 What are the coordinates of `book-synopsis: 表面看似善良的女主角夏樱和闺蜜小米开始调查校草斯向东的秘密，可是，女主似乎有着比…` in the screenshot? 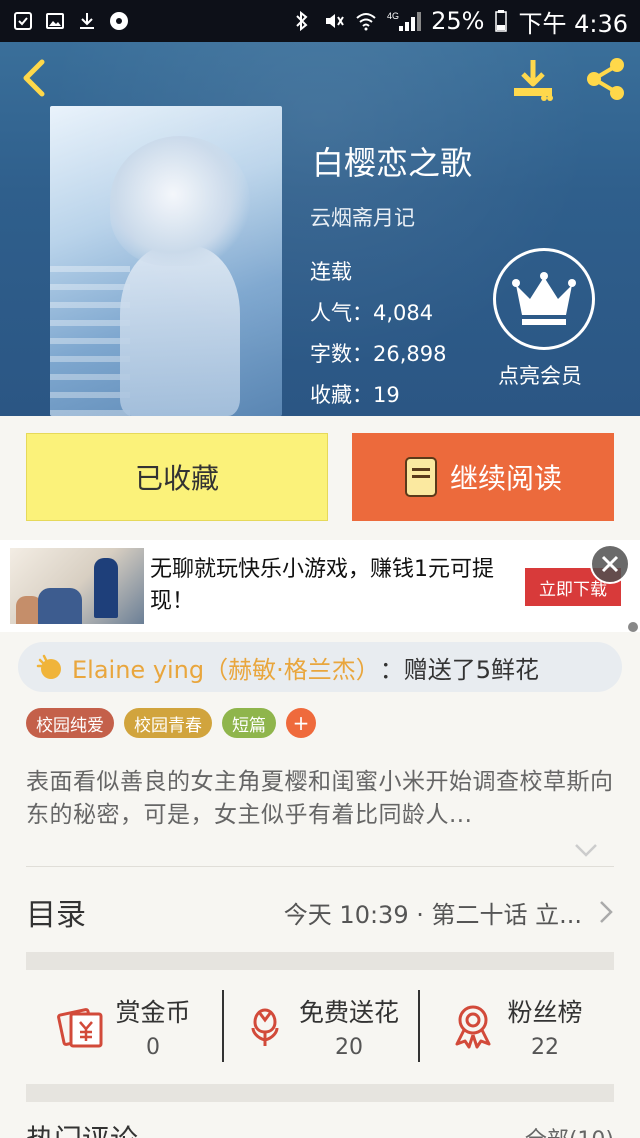 It's located at (322, 799).